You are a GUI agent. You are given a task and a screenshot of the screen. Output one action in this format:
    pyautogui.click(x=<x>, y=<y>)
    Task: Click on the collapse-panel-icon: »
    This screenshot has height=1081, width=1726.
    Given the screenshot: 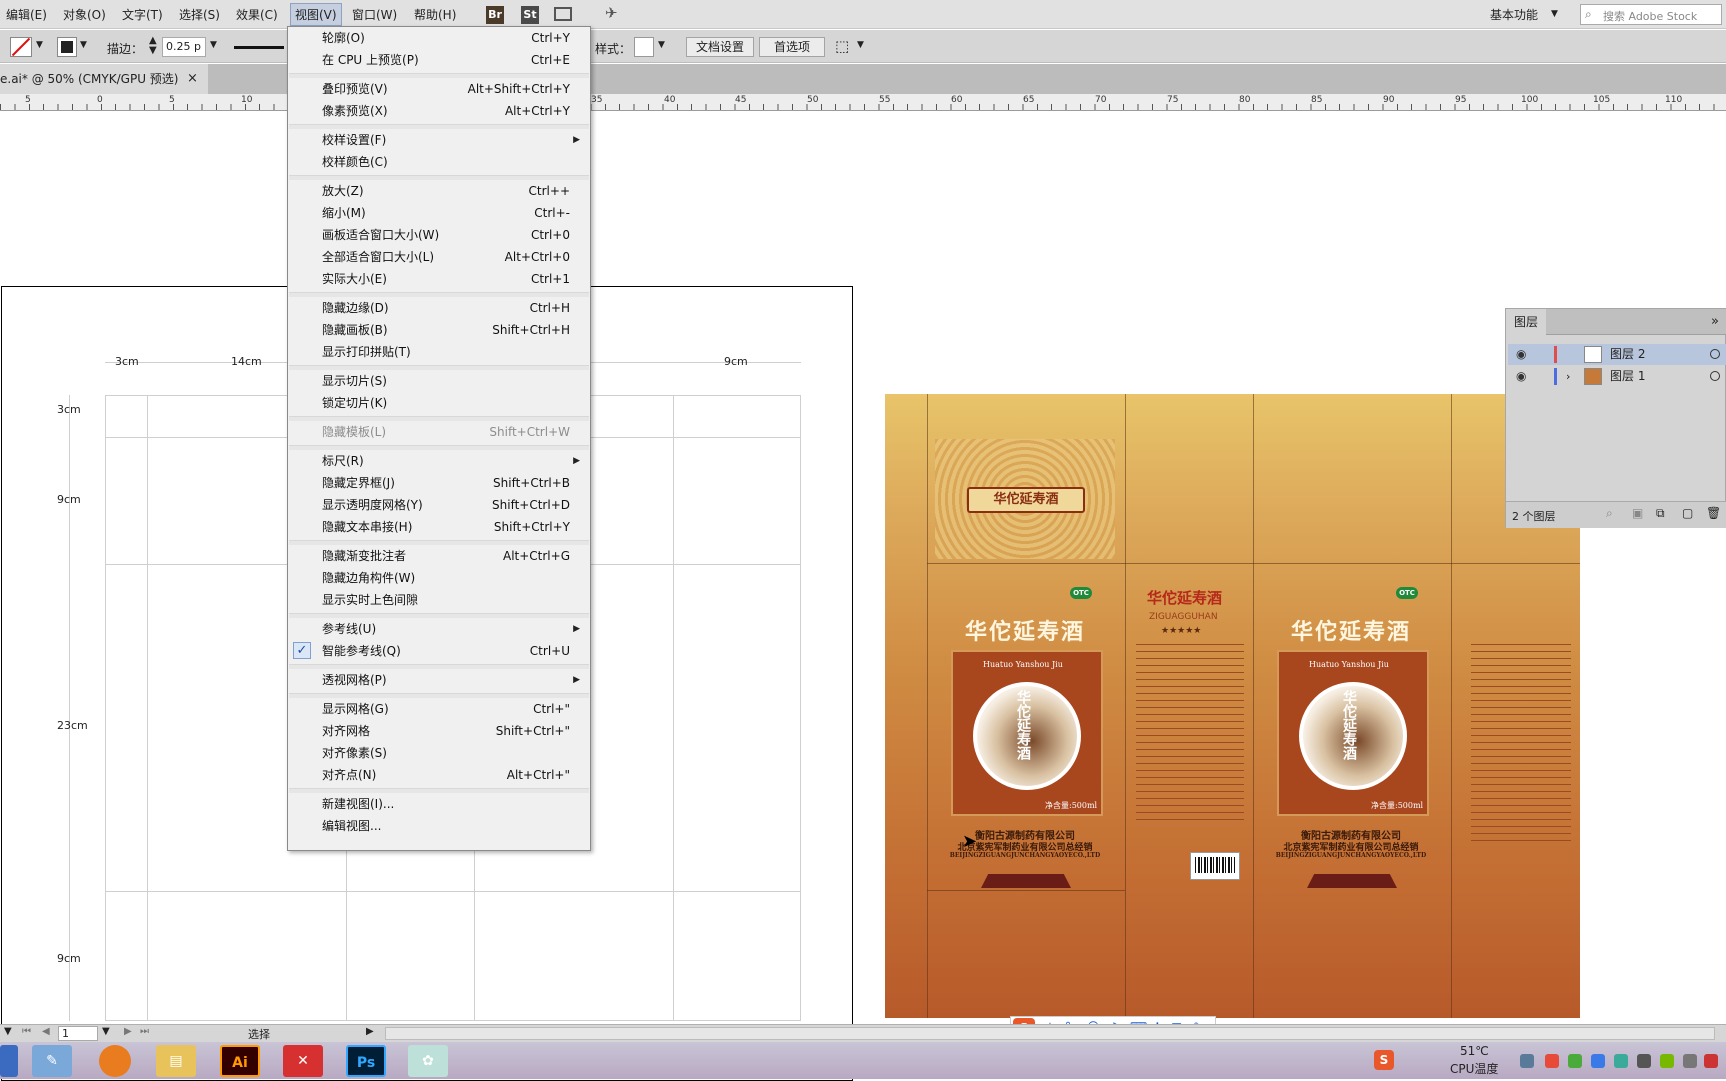 What is the action you would take?
    pyautogui.click(x=1715, y=321)
    